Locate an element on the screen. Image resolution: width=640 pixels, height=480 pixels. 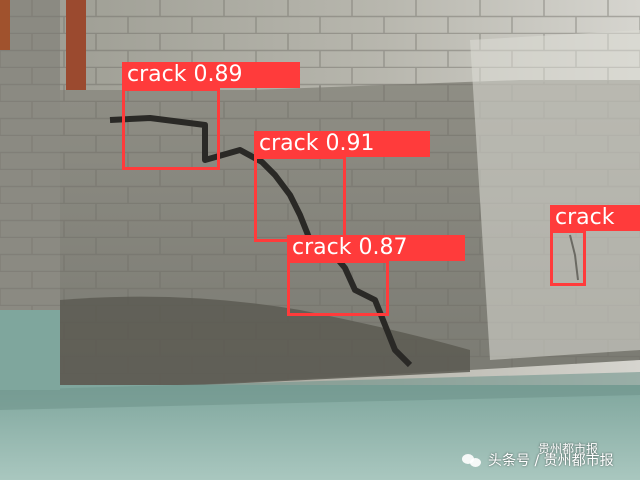
detection-label-4: crack is located at coordinates (595, 218).